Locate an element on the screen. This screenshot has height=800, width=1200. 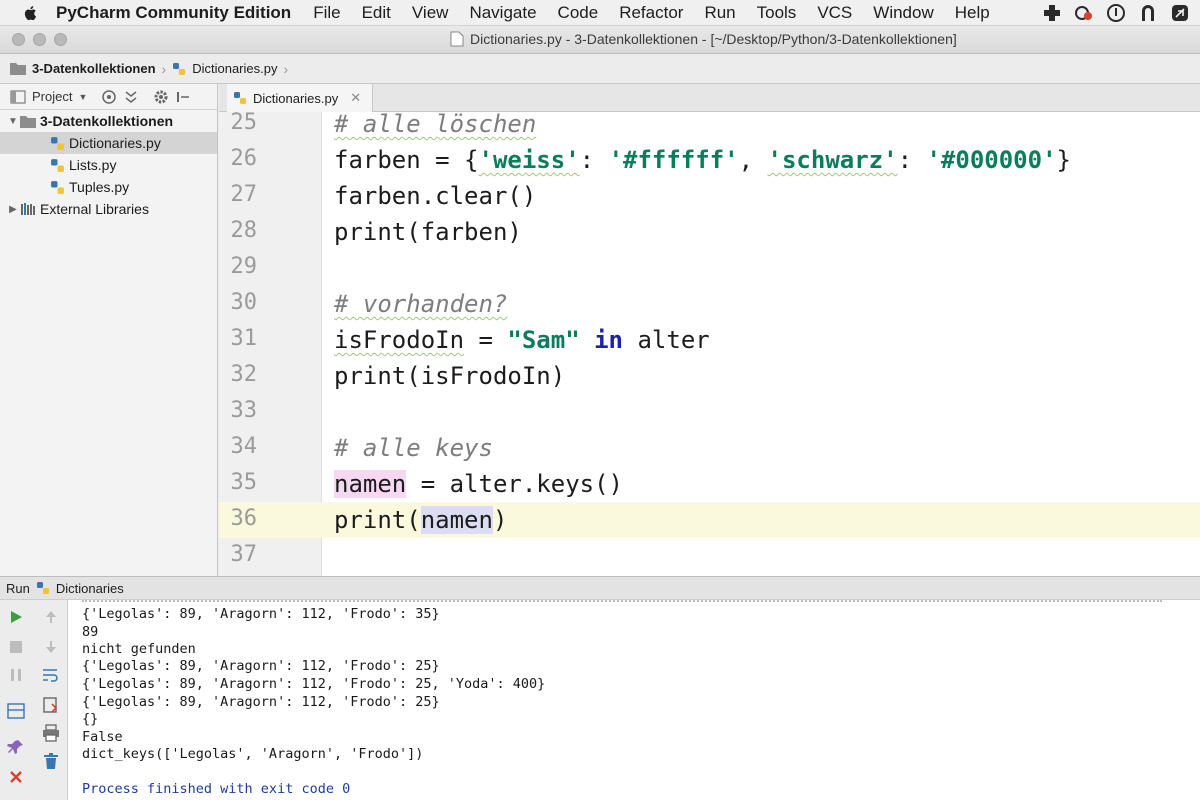
menu-tools: Tools is located at coordinates (777, 13).